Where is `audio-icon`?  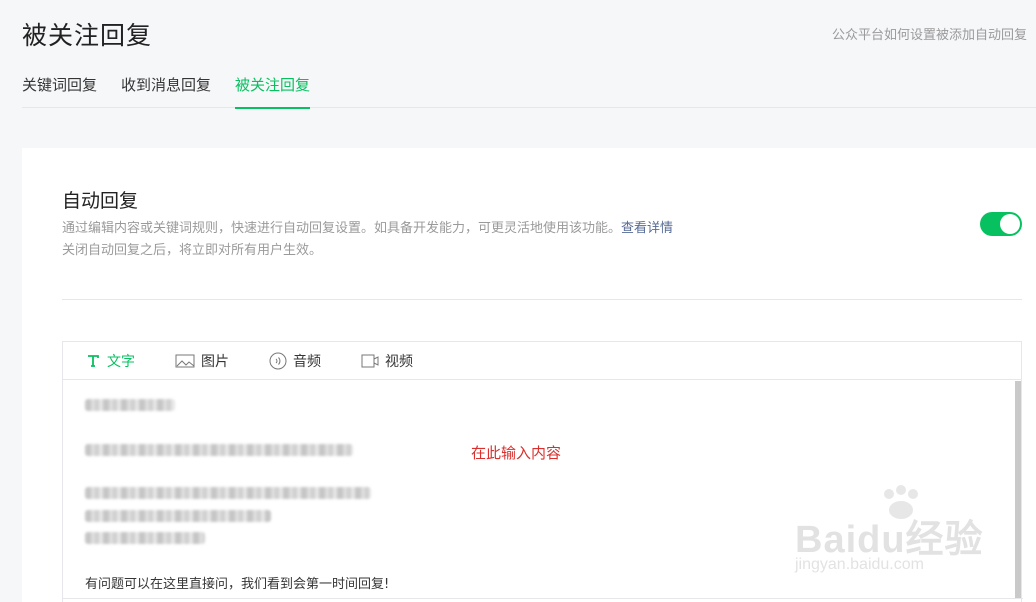 audio-icon is located at coordinates (278, 360).